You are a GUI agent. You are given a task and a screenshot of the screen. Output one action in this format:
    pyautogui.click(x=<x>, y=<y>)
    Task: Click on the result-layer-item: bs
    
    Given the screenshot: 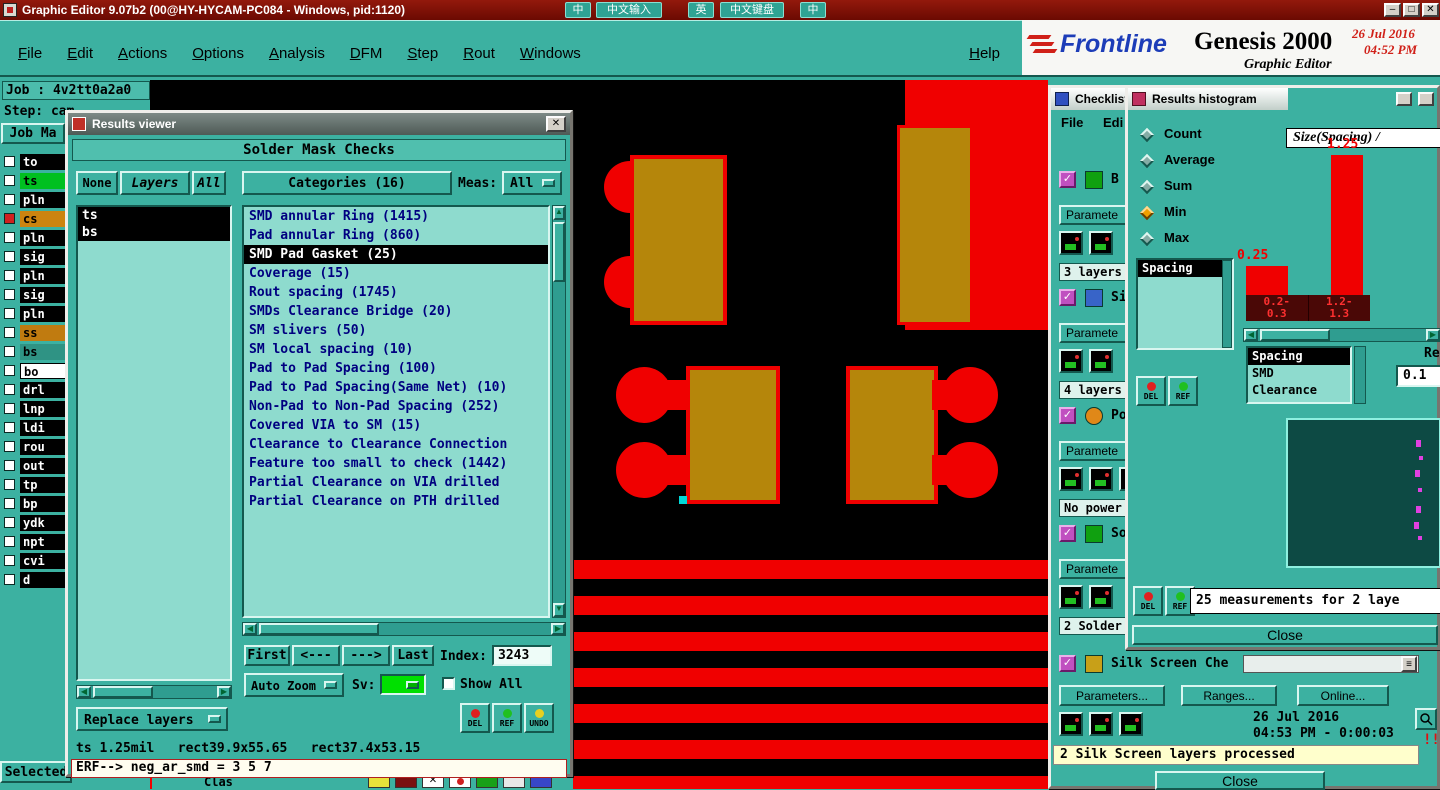 What is the action you would take?
    pyautogui.click(x=154, y=232)
    